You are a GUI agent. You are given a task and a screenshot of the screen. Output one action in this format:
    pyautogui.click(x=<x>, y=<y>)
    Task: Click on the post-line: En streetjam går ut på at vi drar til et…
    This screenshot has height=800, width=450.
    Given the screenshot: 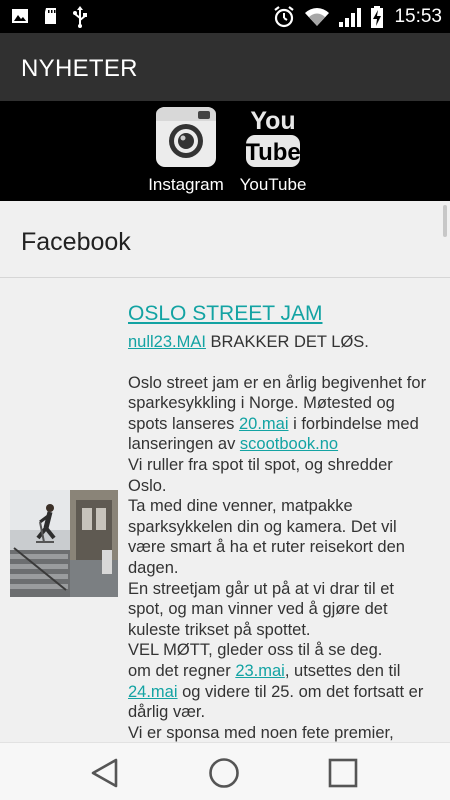 What is the action you would take?
    pyautogui.click(x=261, y=609)
    